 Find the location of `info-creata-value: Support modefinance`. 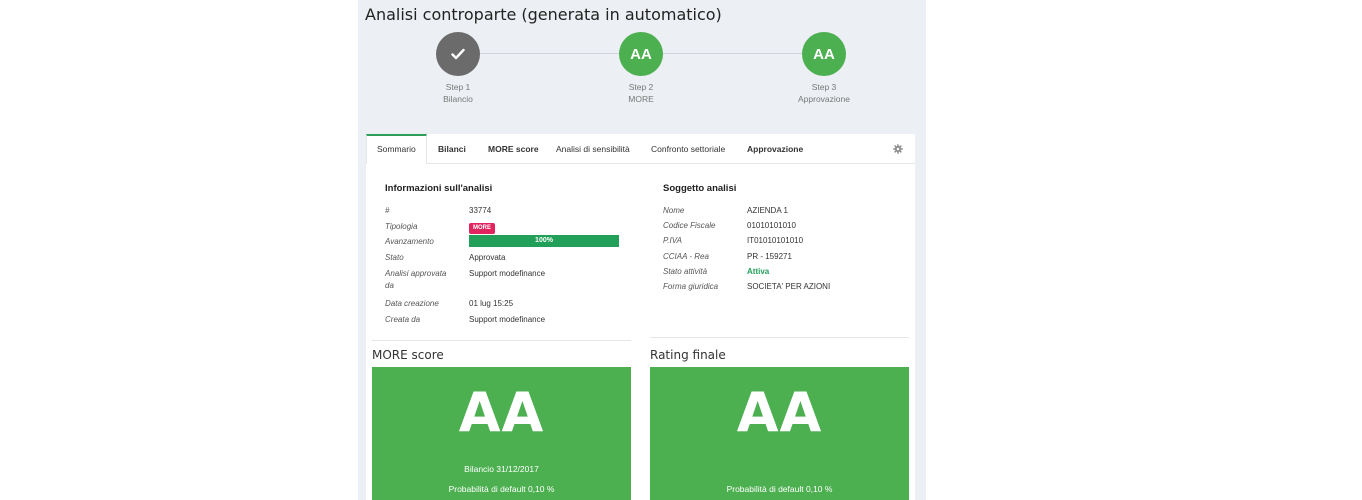

info-creata-value: Support modefinance is located at coordinates (507, 319).